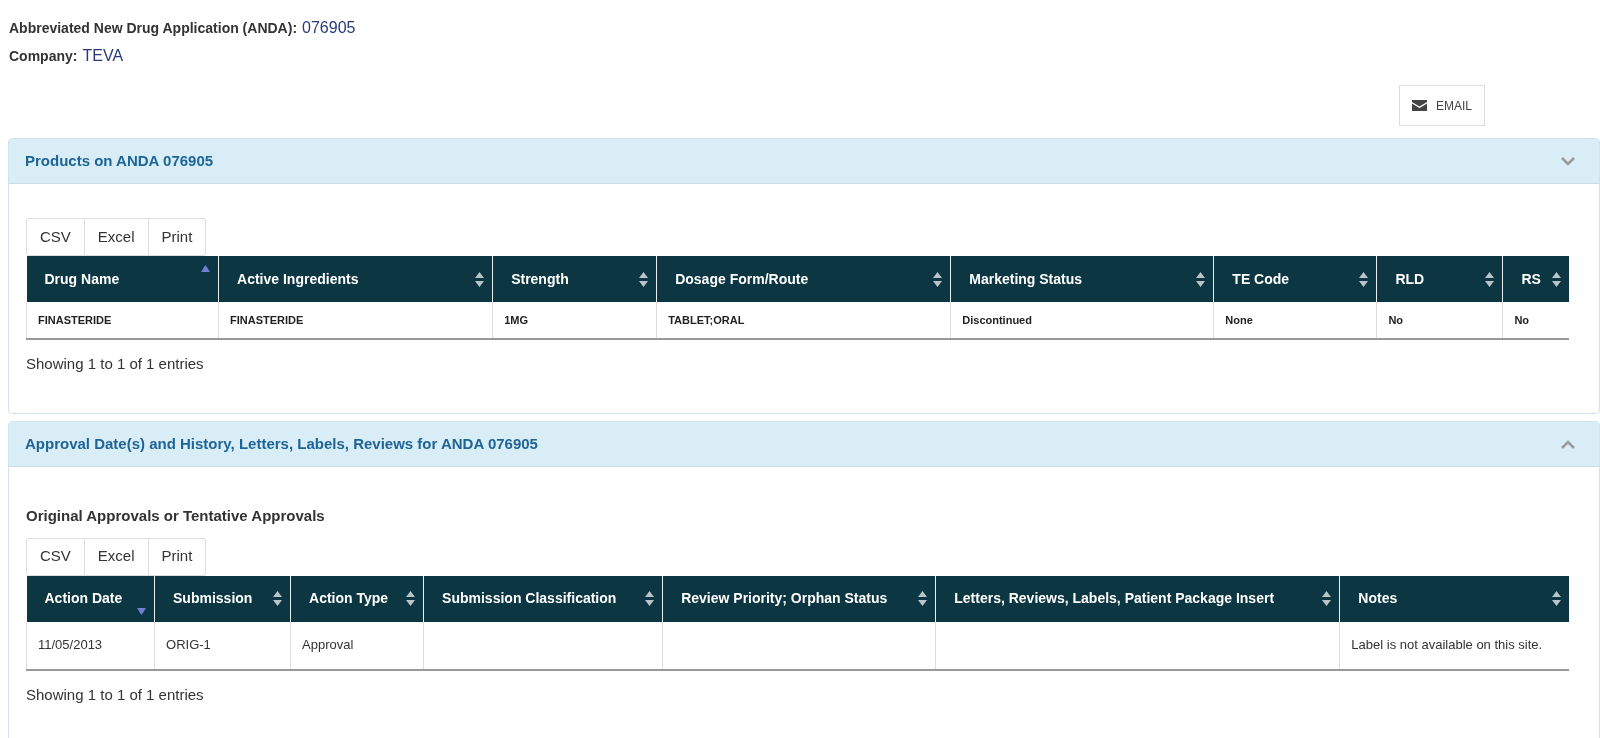  I want to click on application-label: Abbreviated New Drug Application (ANDA):, so click(153, 28).